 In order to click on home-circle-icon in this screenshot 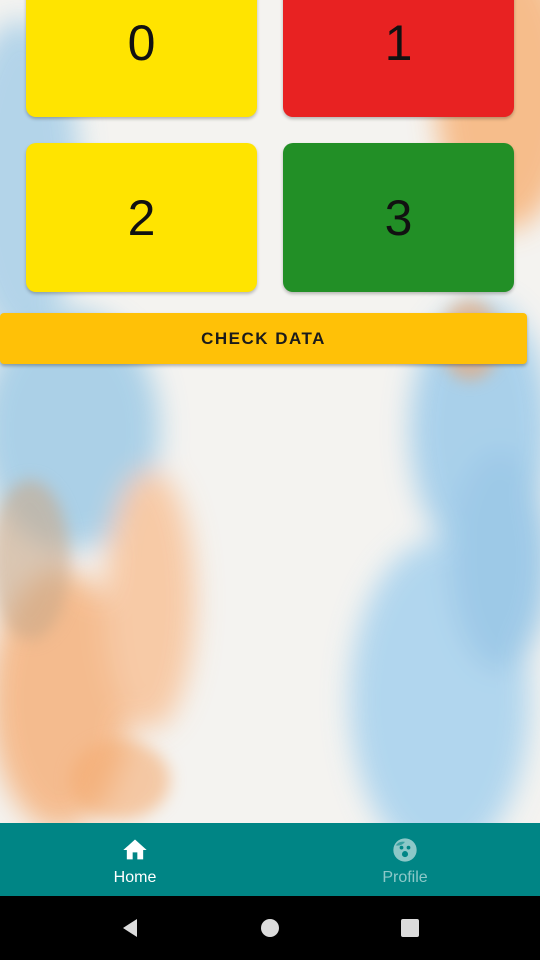, I will do `click(270, 928)`.